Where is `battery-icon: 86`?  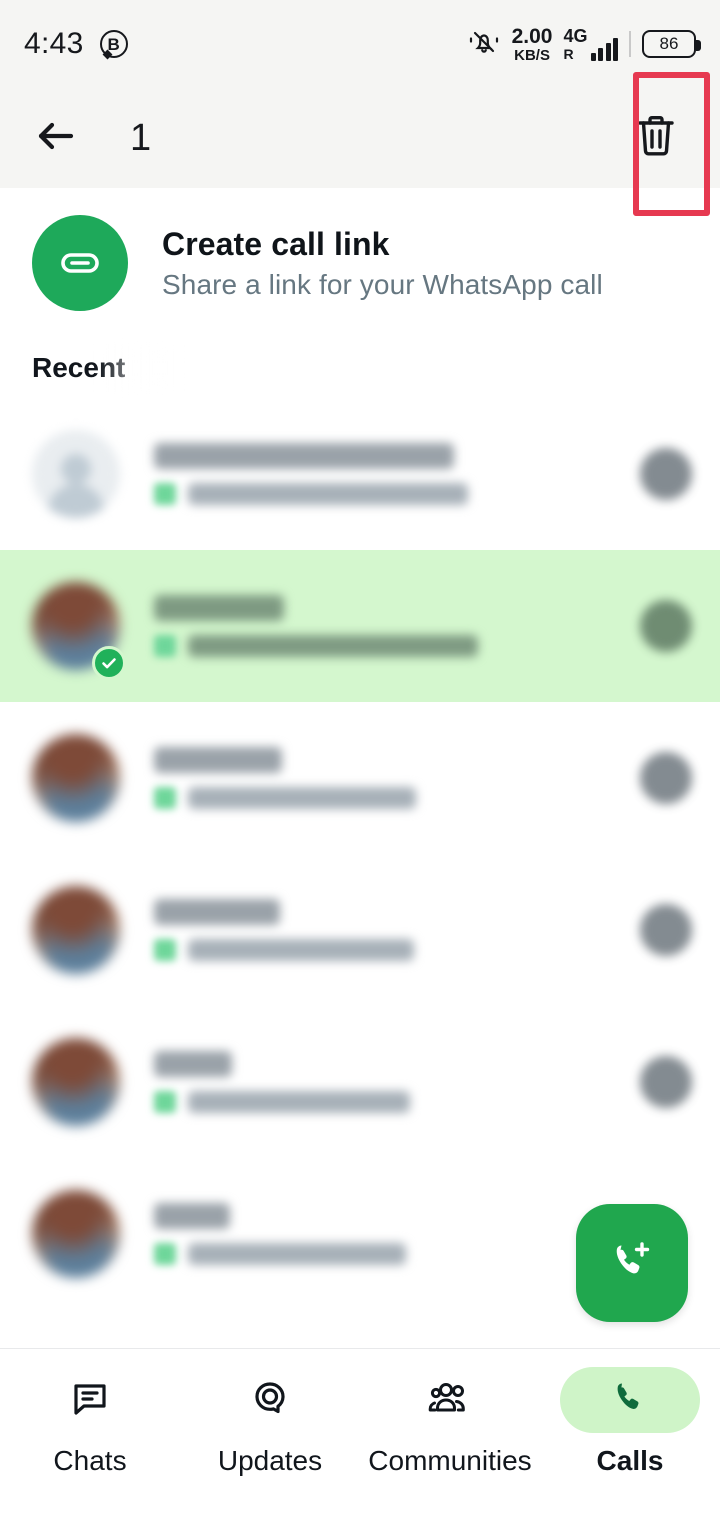
battery-icon: 86 is located at coordinates (671, 44).